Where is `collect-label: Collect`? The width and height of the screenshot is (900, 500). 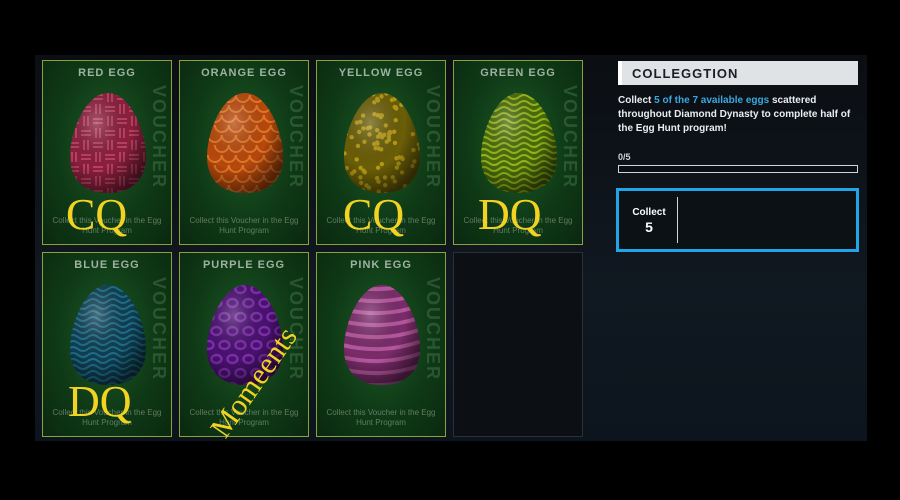 collect-label: Collect is located at coordinates (649, 212).